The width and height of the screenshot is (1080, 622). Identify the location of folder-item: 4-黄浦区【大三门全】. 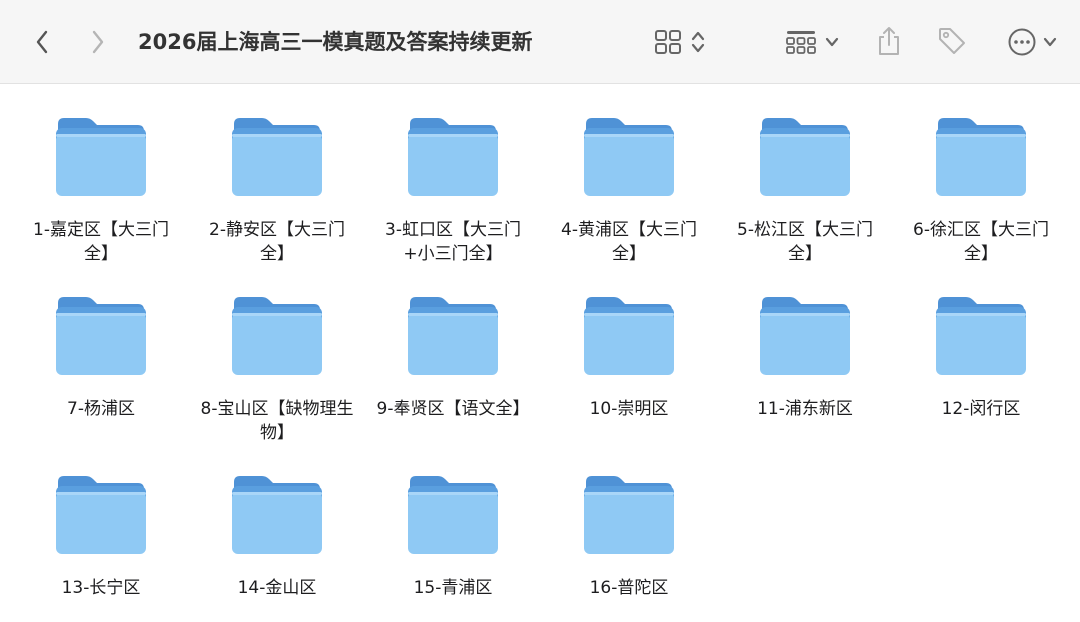
(629, 190).